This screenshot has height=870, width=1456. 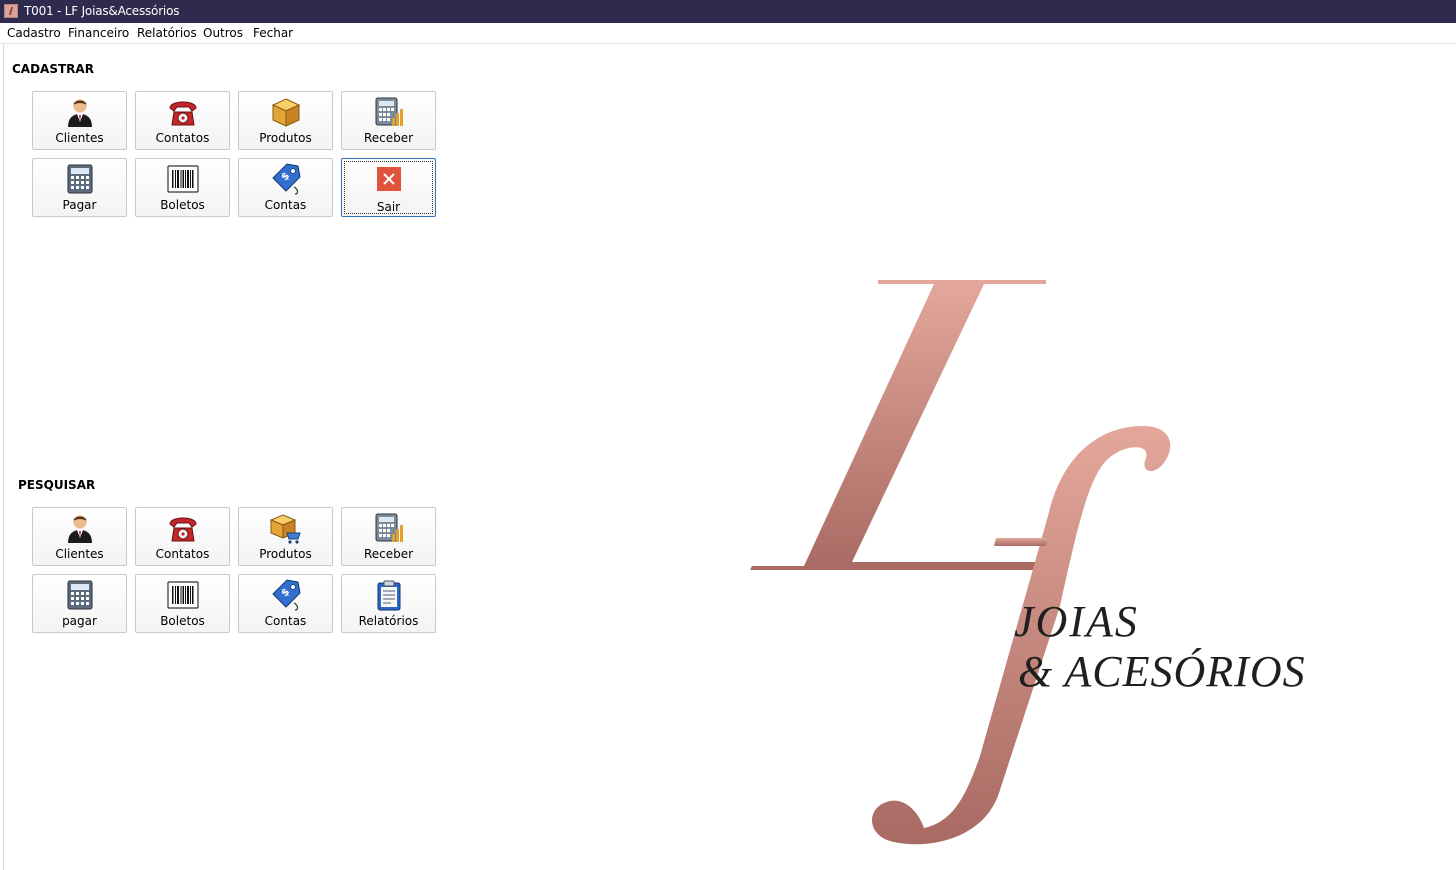 I want to click on menu-cadastro: Cadastro, so click(x=34, y=33).